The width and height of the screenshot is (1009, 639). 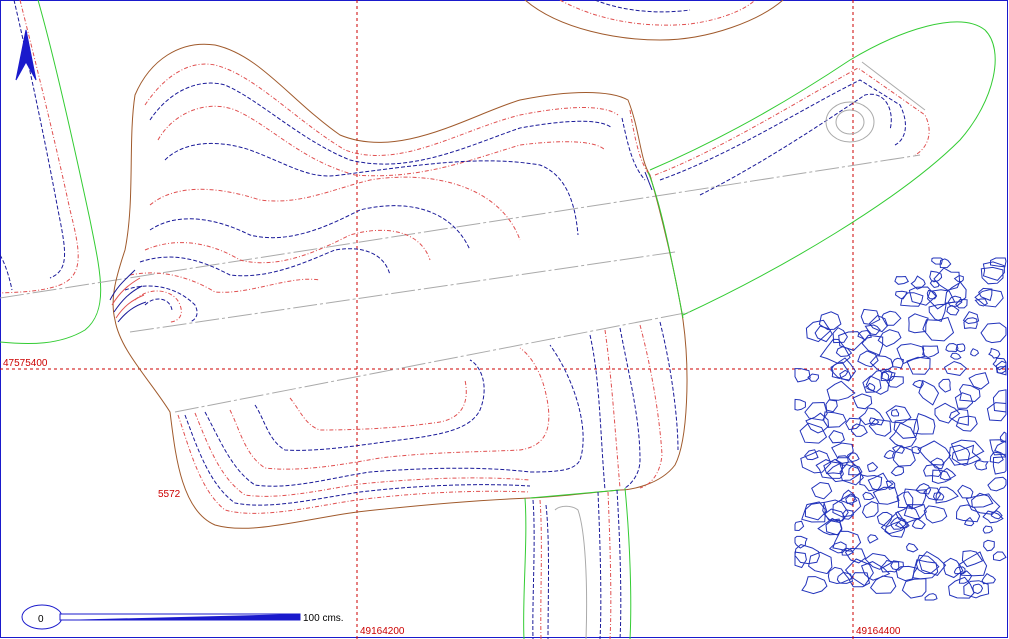 What do you see at coordinates (41, 619) in the screenshot?
I see `scale-bar-start-label: 0` at bounding box center [41, 619].